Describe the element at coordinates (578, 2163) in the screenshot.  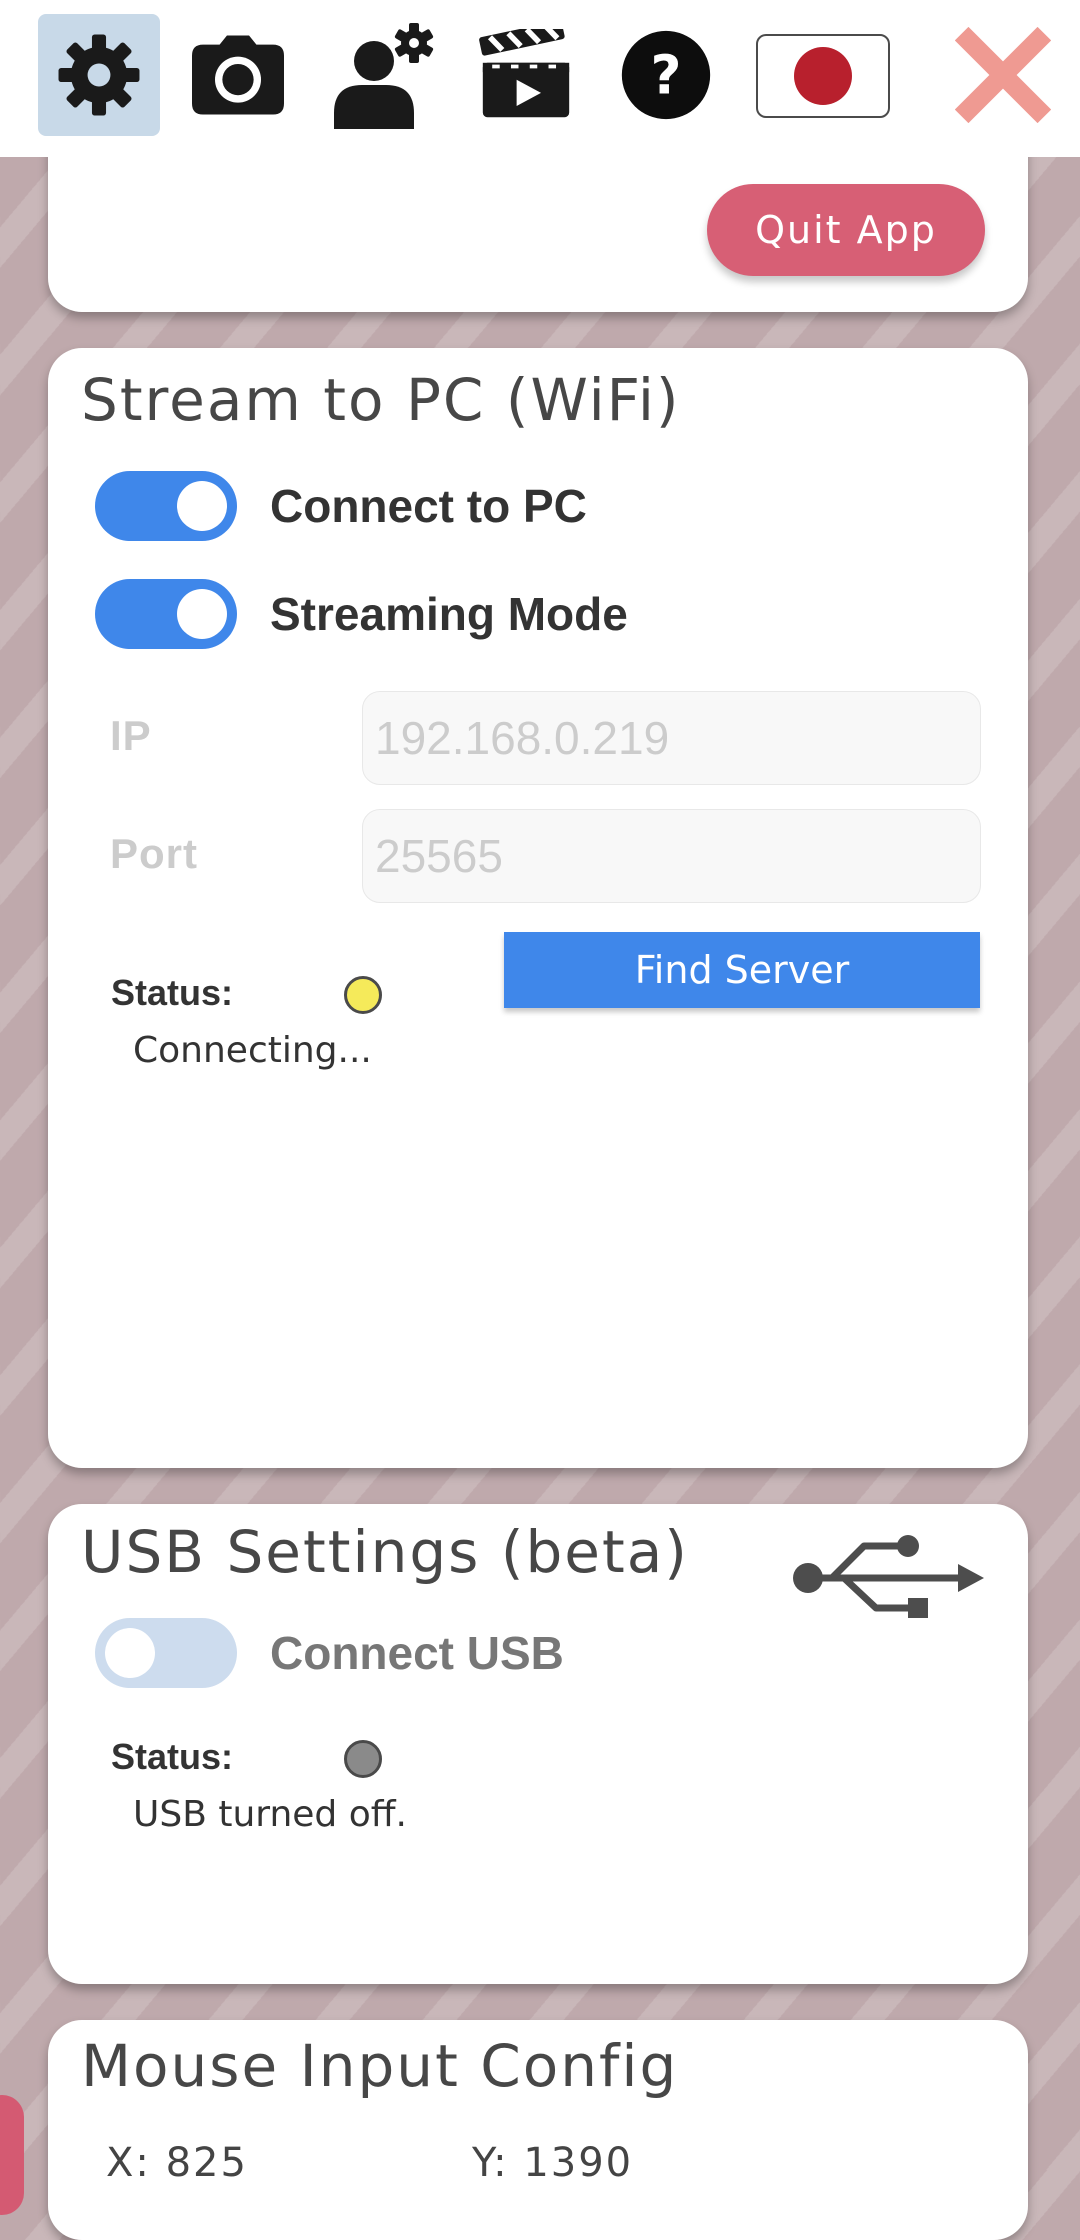
I see `mouse-y-value: 1390` at that location.